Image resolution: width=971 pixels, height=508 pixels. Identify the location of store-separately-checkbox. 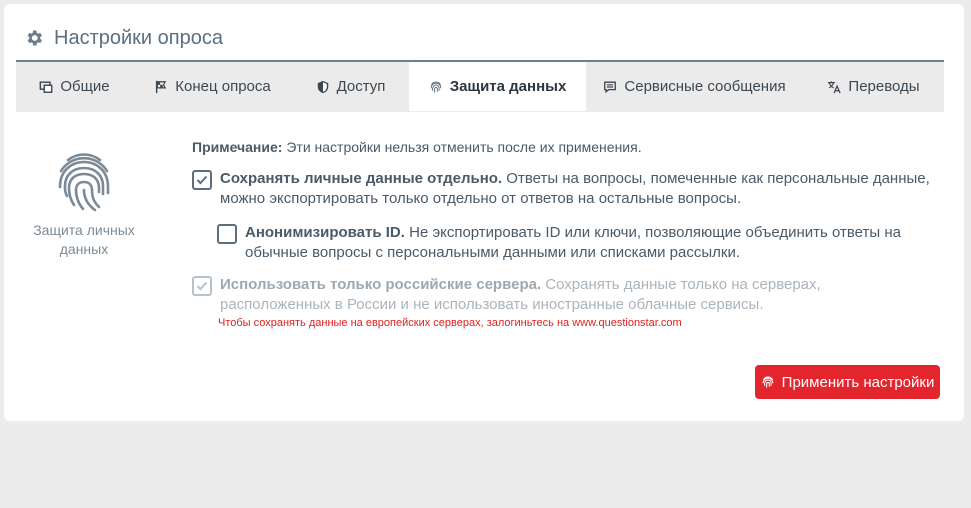
(202, 180).